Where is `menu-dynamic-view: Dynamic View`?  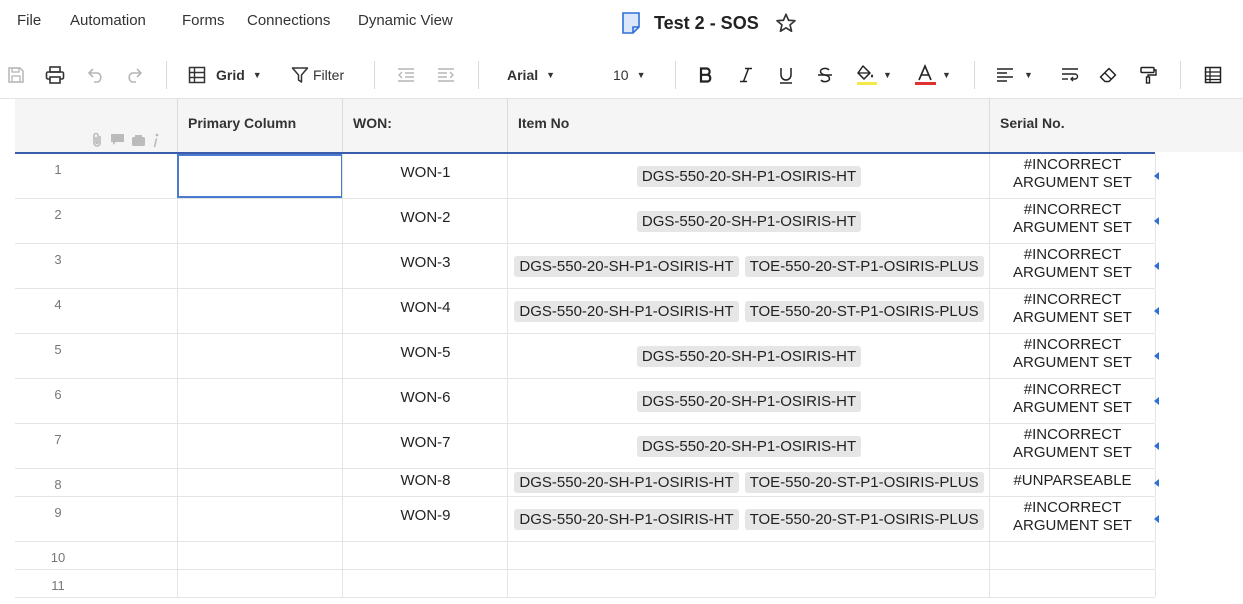 menu-dynamic-view: Dynamic View is located at coordinates (405, 20).